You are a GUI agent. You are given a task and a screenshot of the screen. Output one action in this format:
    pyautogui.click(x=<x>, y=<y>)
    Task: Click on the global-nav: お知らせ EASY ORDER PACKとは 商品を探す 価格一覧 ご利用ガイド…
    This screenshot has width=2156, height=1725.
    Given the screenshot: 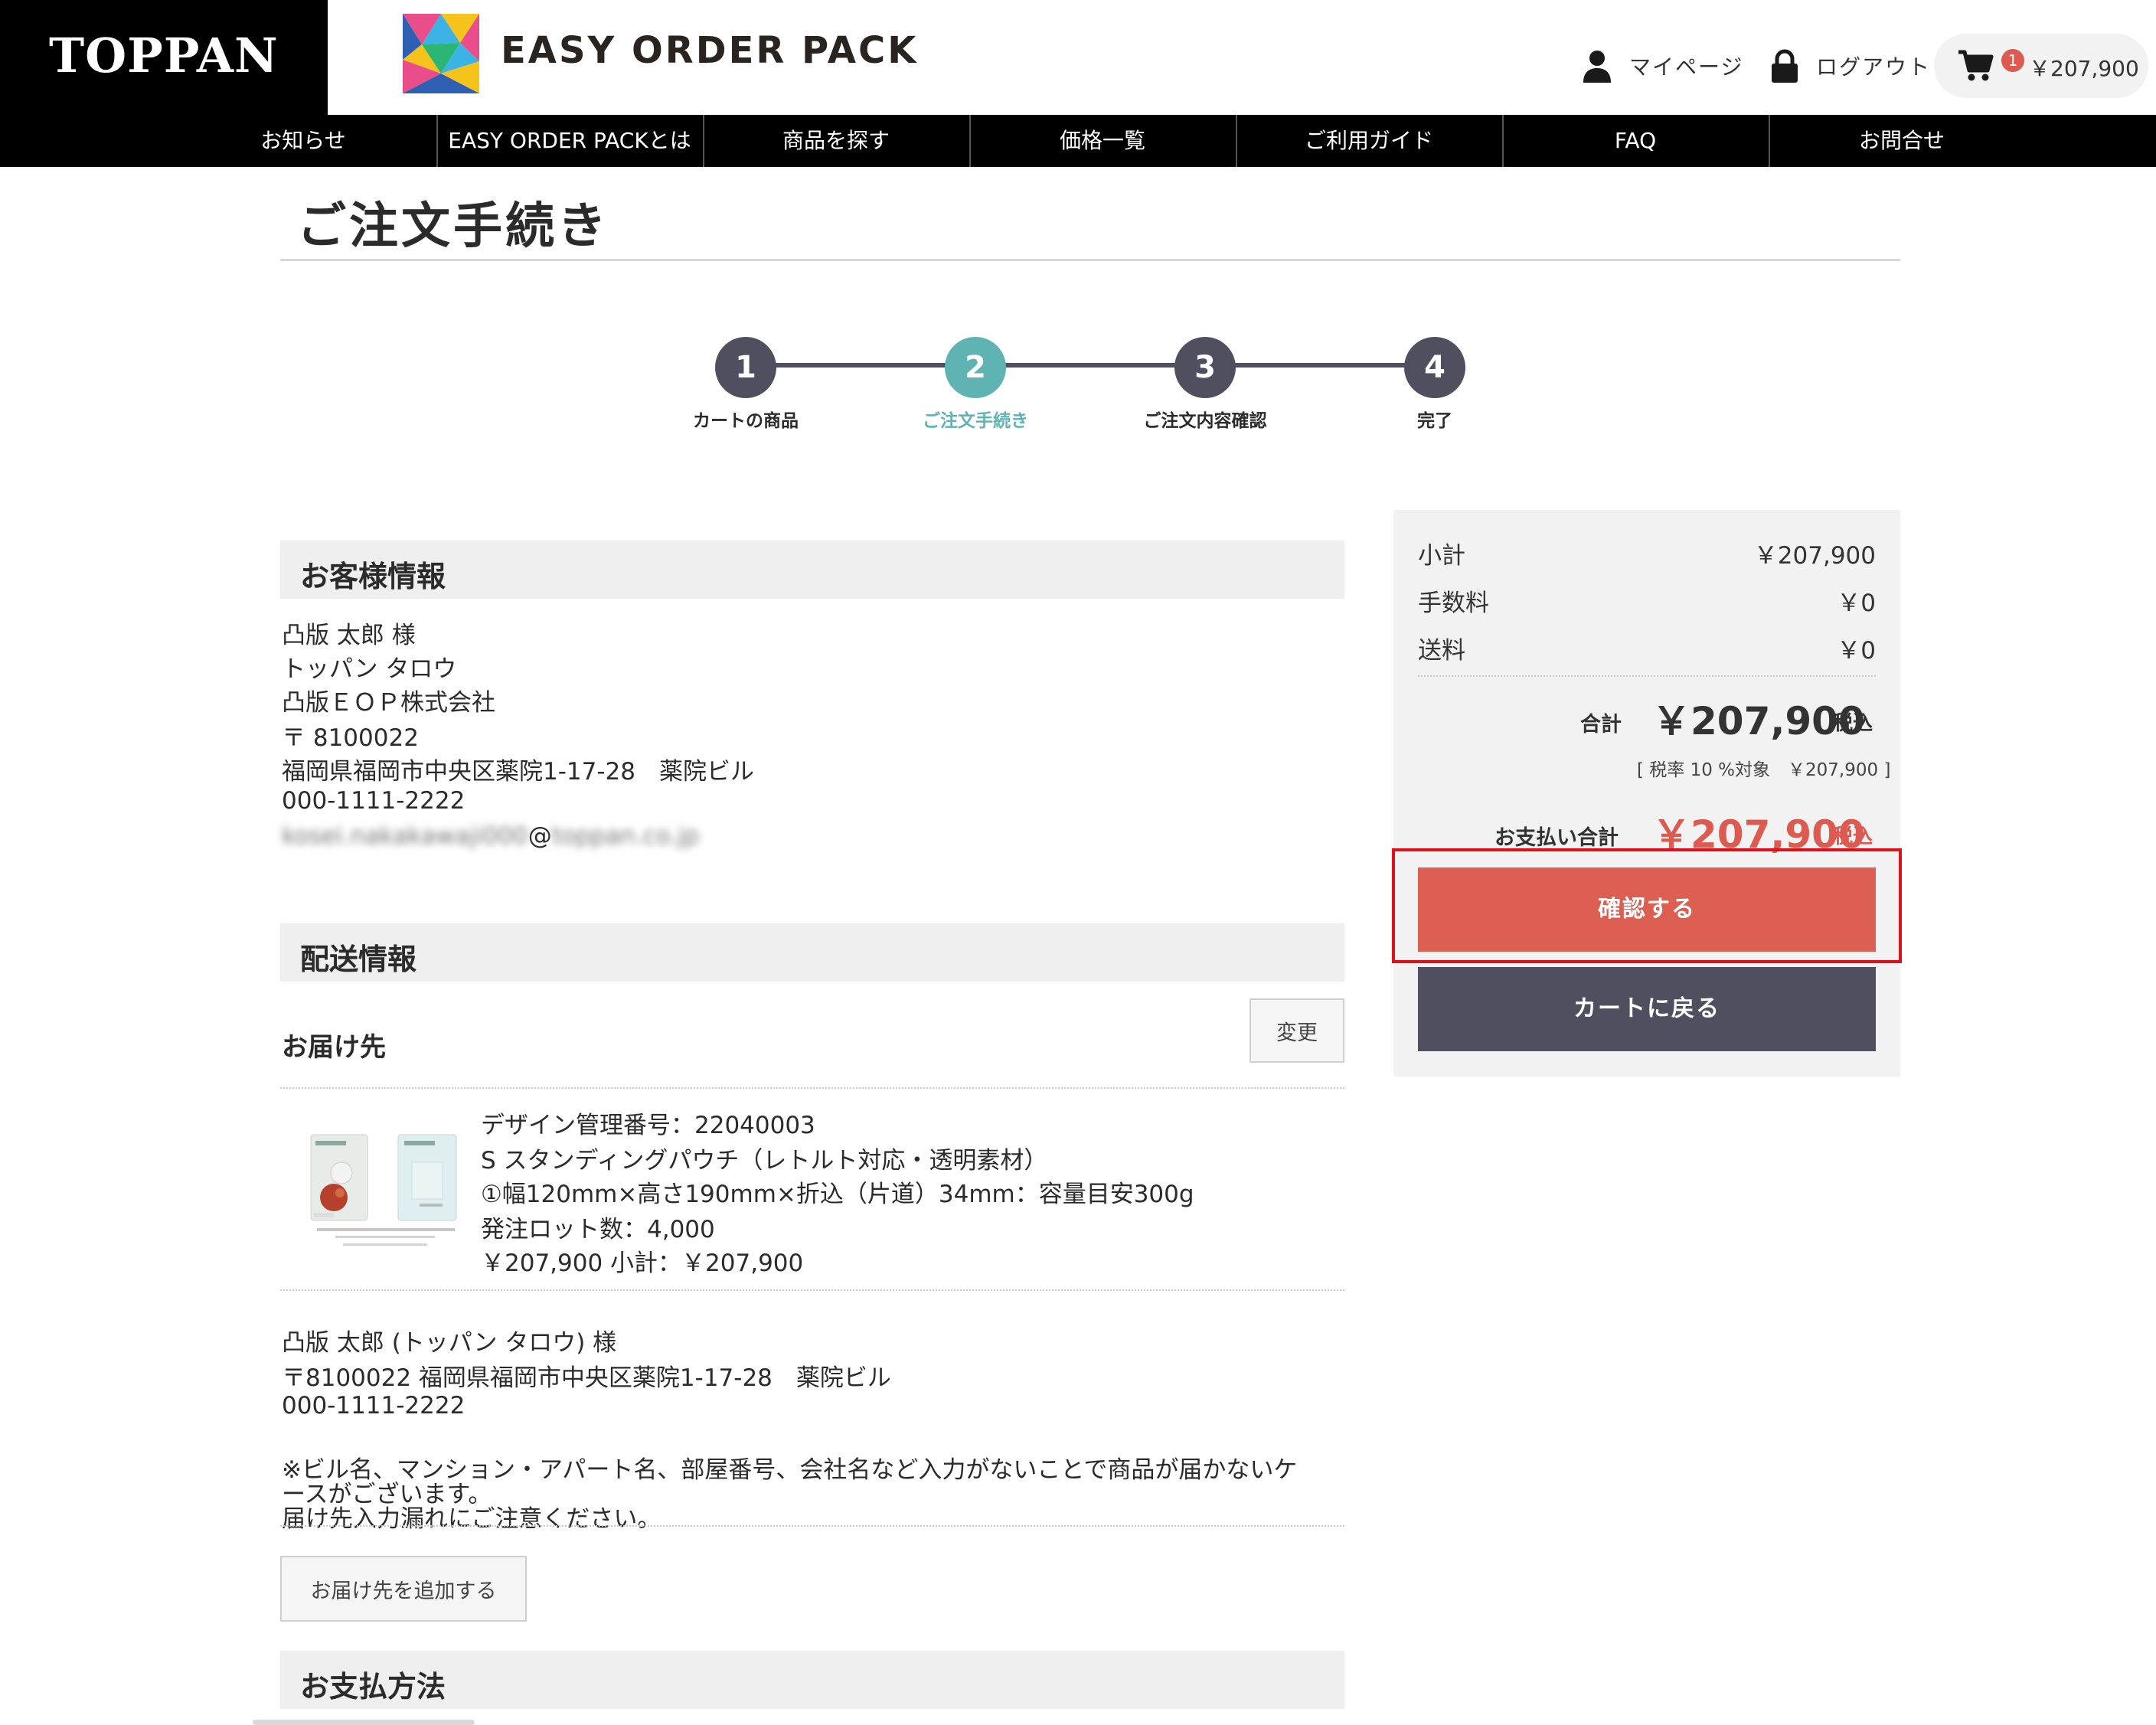 What is the action you would take?
    pyautogui.click(x=1078, y=141)
    